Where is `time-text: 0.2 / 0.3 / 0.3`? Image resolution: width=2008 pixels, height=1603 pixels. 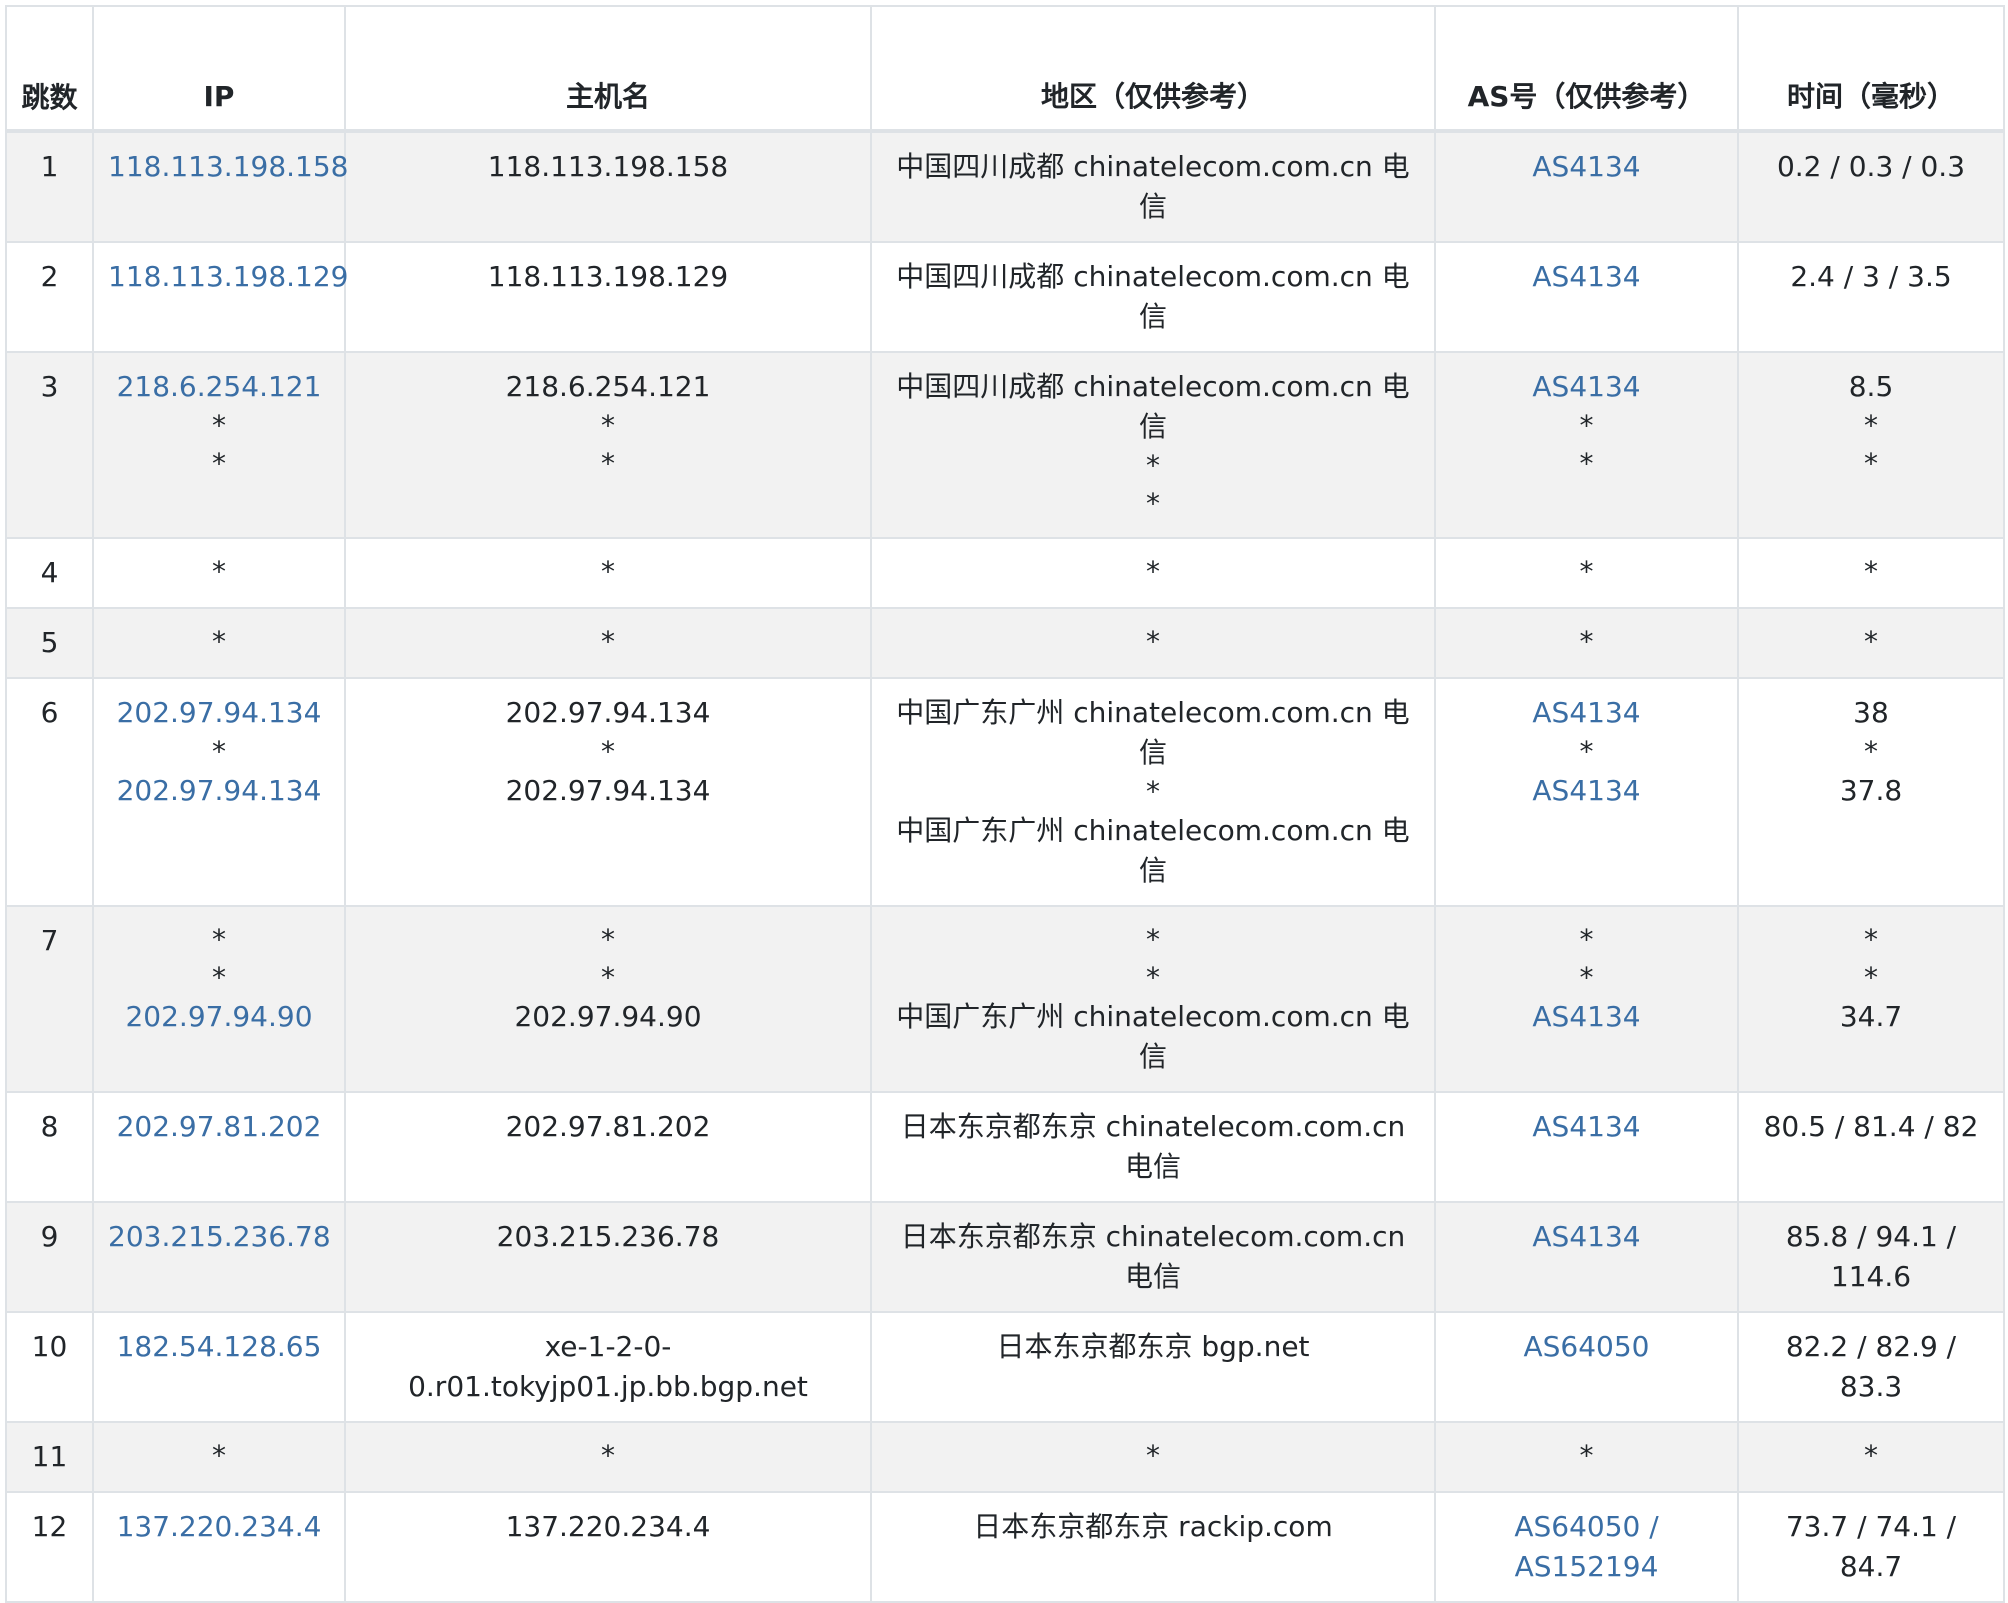 time-text: 0.2 / 0.3 / 0.3 is located at coordinates (1871, 166).